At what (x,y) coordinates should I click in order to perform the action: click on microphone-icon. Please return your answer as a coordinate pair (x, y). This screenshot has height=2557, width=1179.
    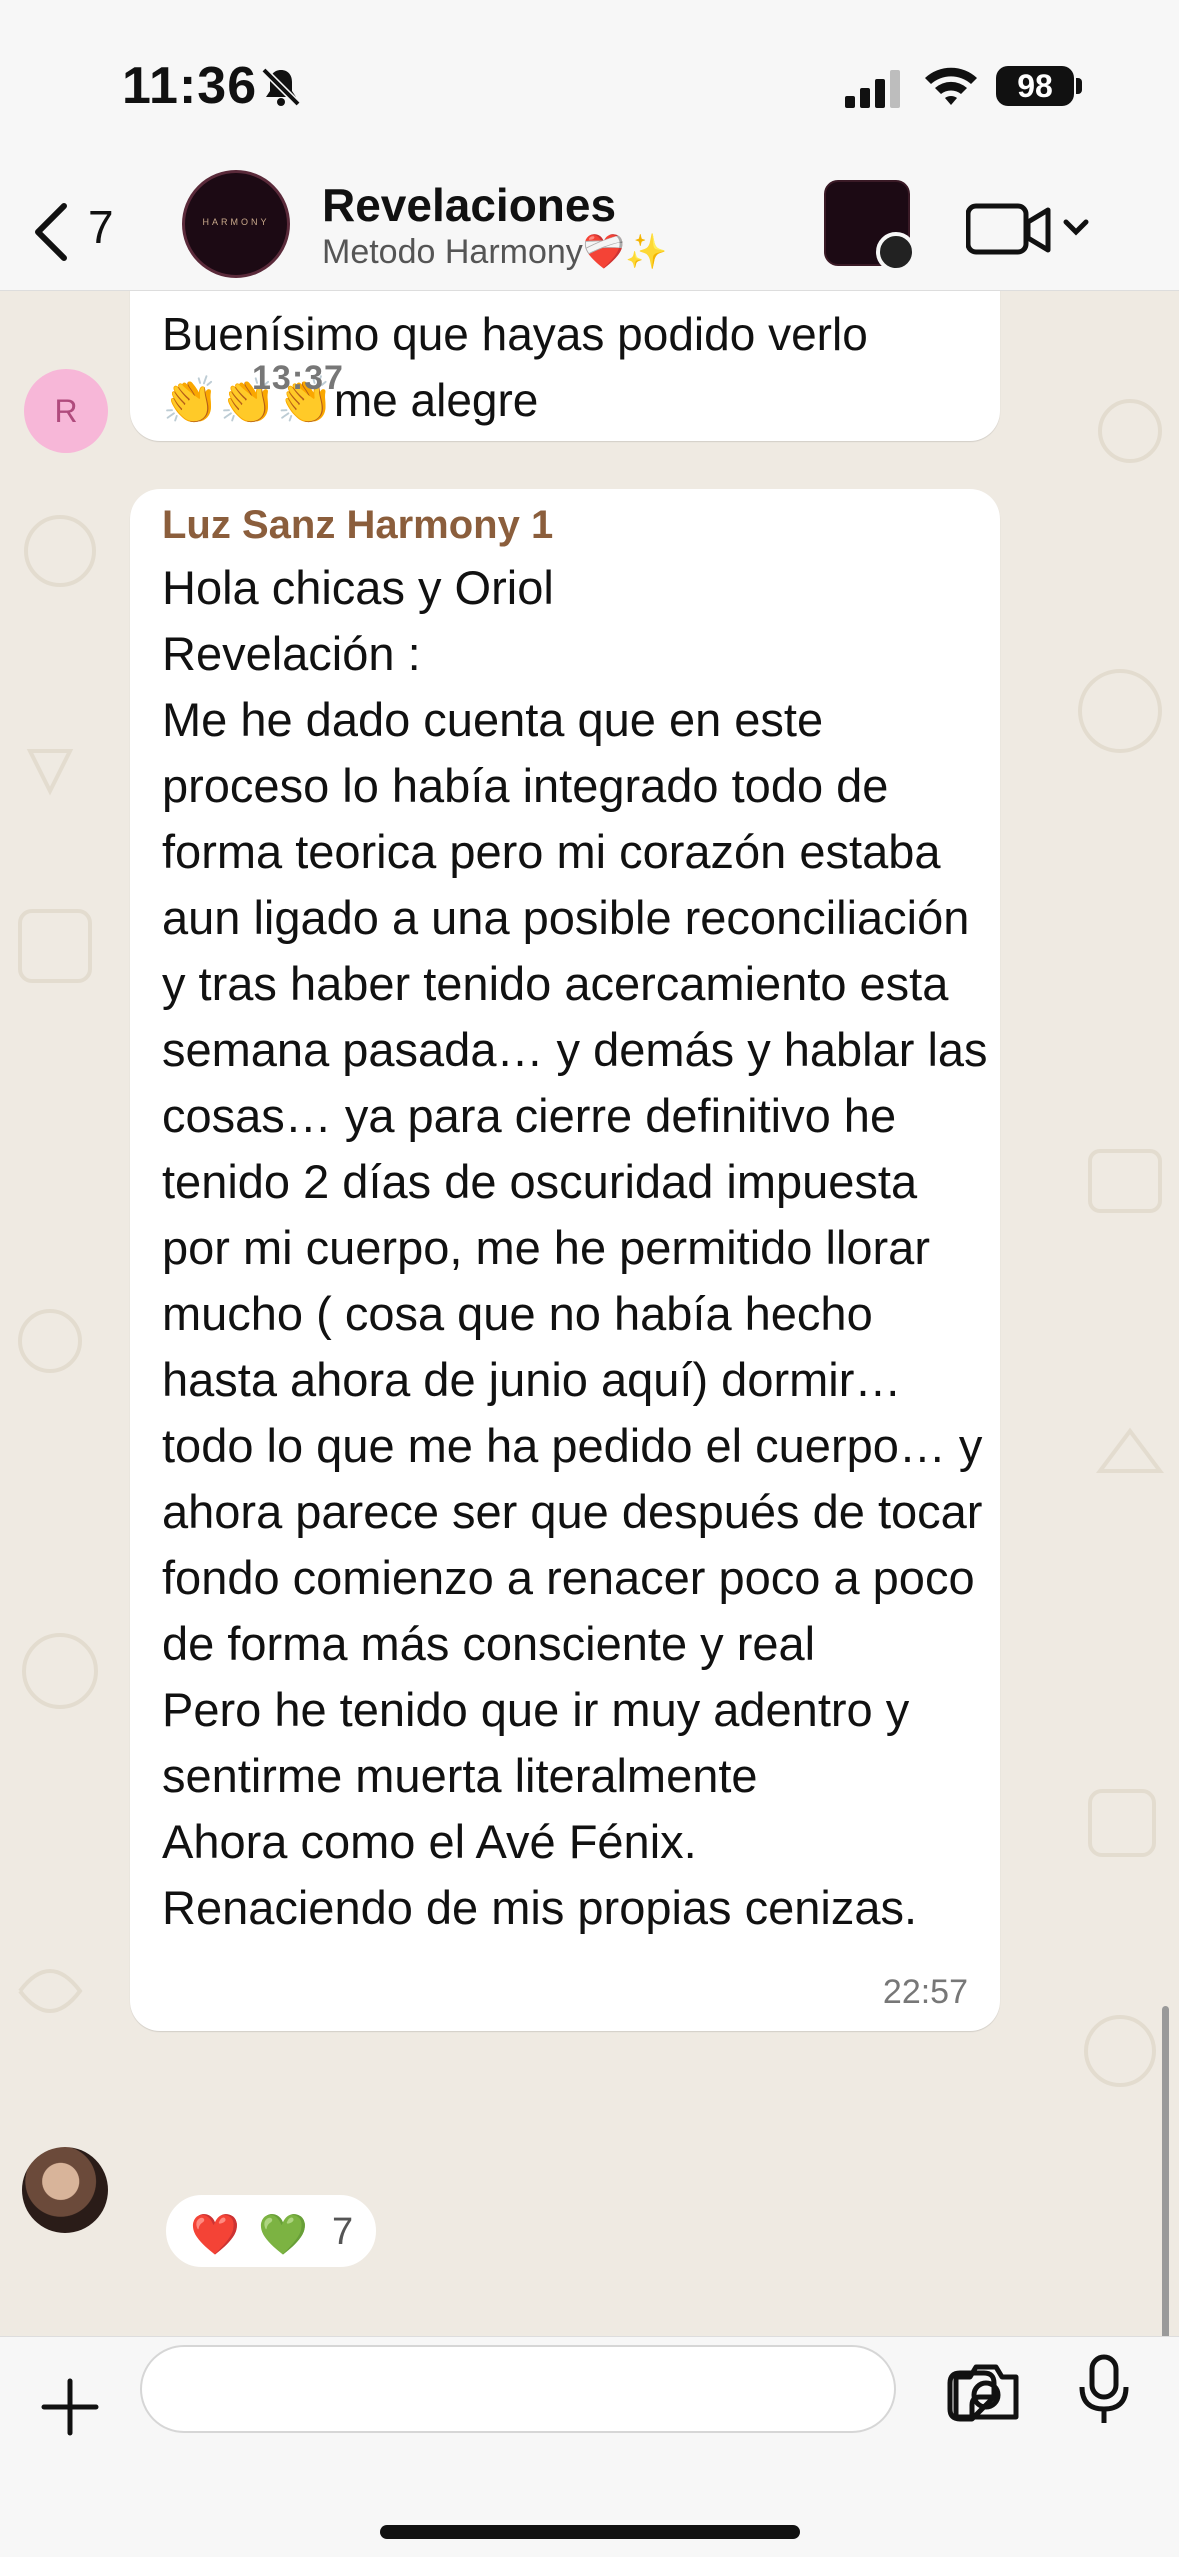
    Looking at the image, I should click on (1104, 2390).